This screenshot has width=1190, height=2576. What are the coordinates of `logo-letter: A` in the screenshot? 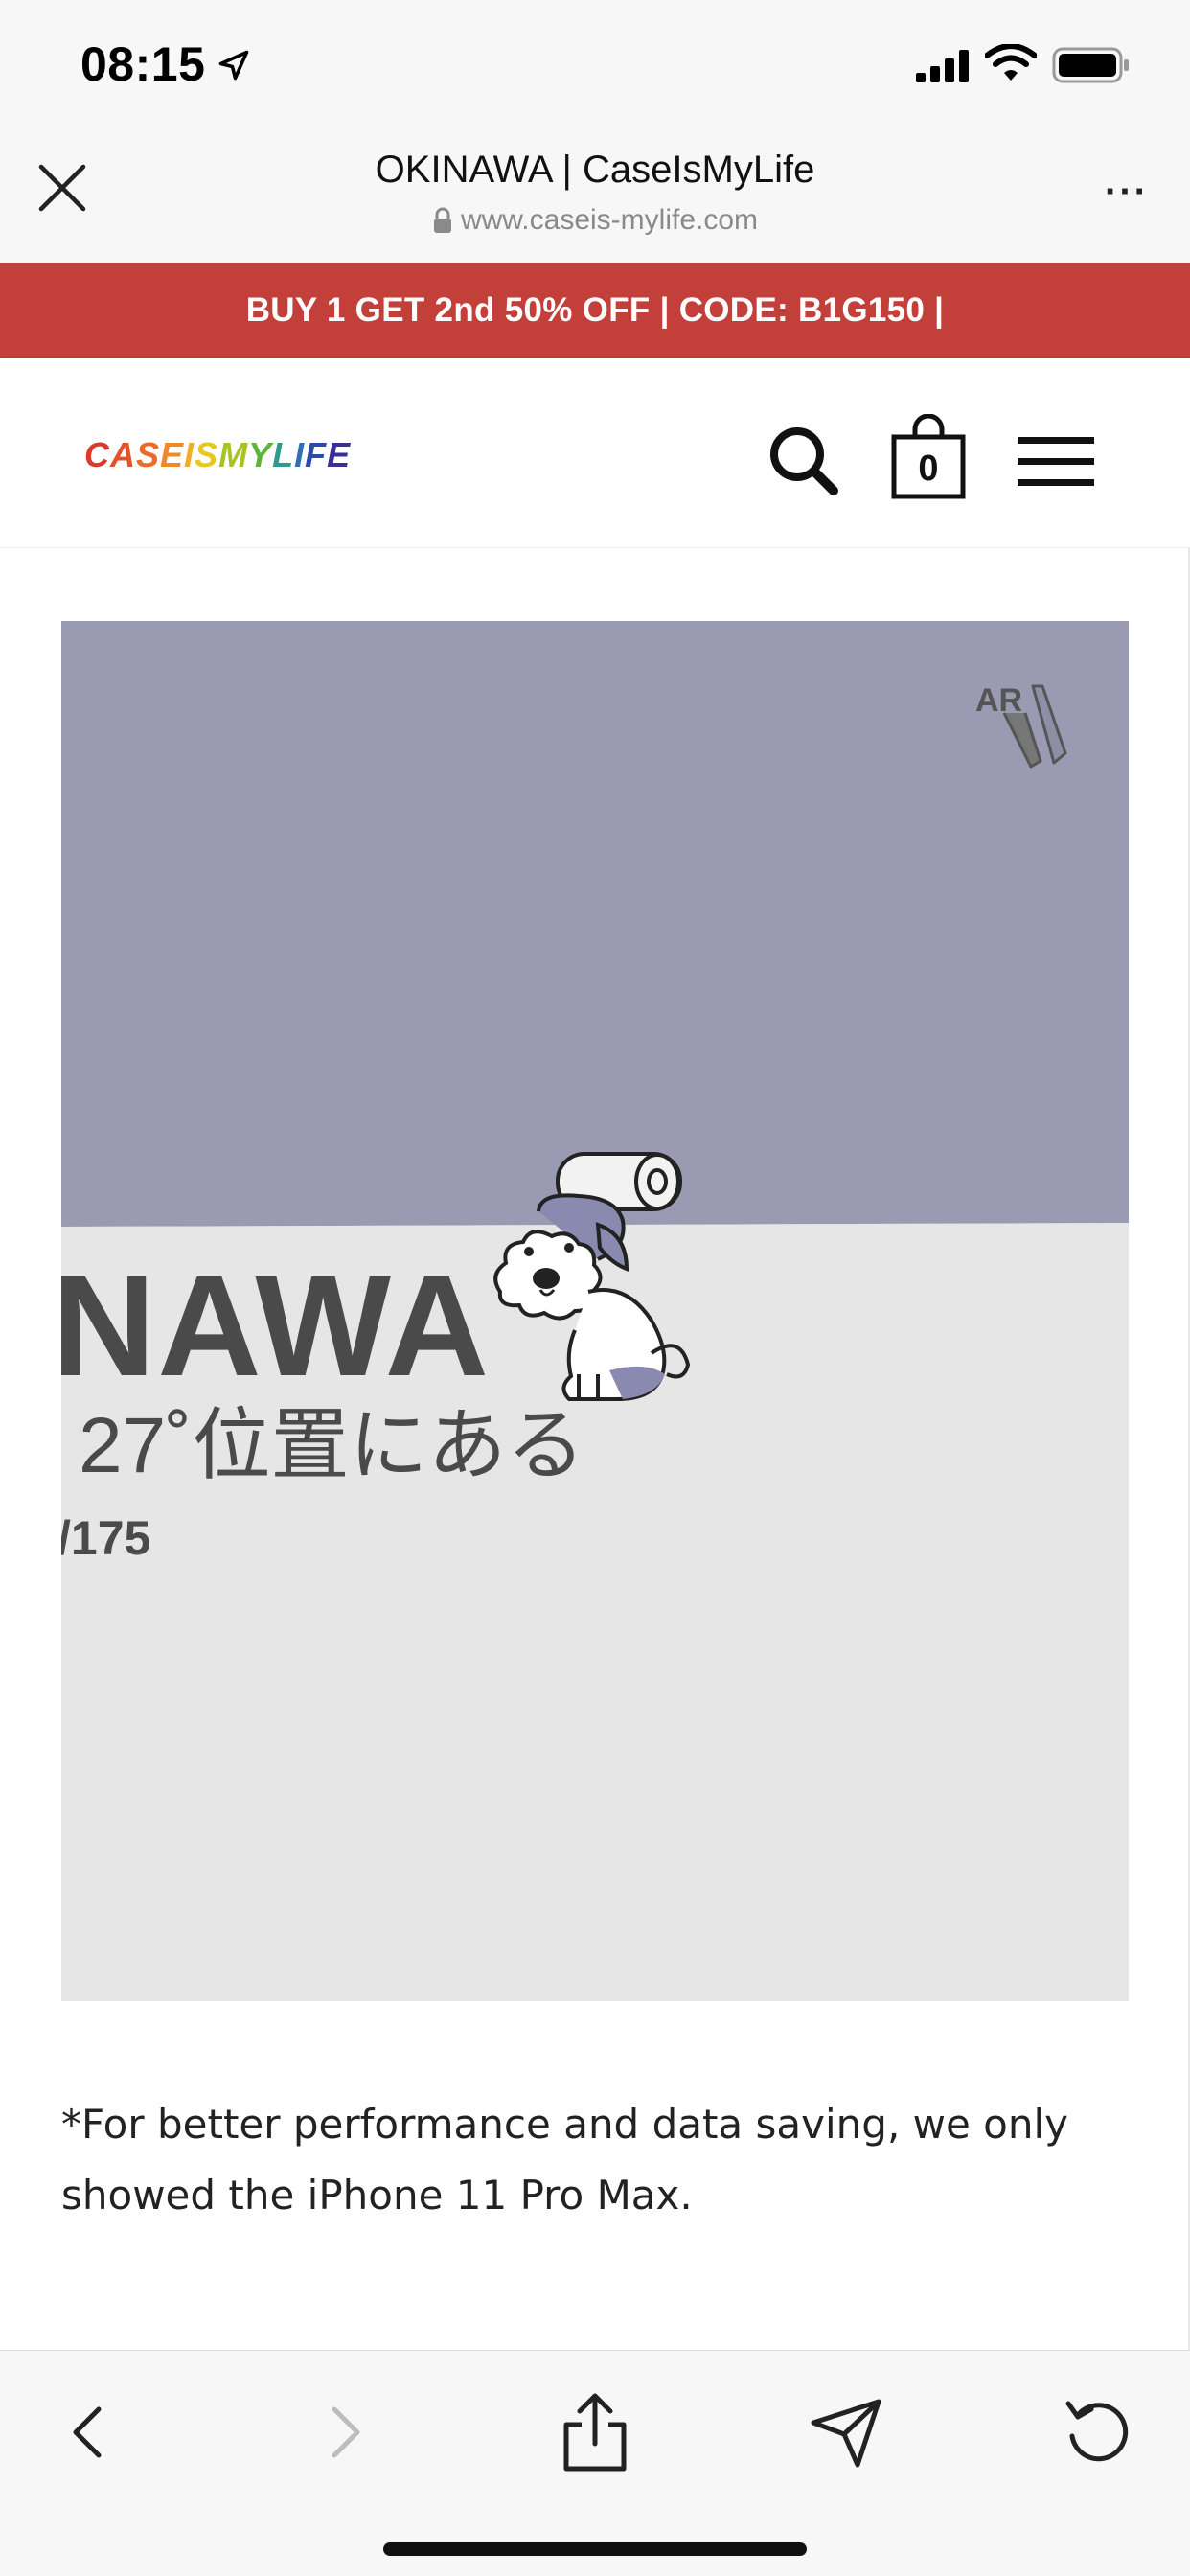 It's located at (123, 454).